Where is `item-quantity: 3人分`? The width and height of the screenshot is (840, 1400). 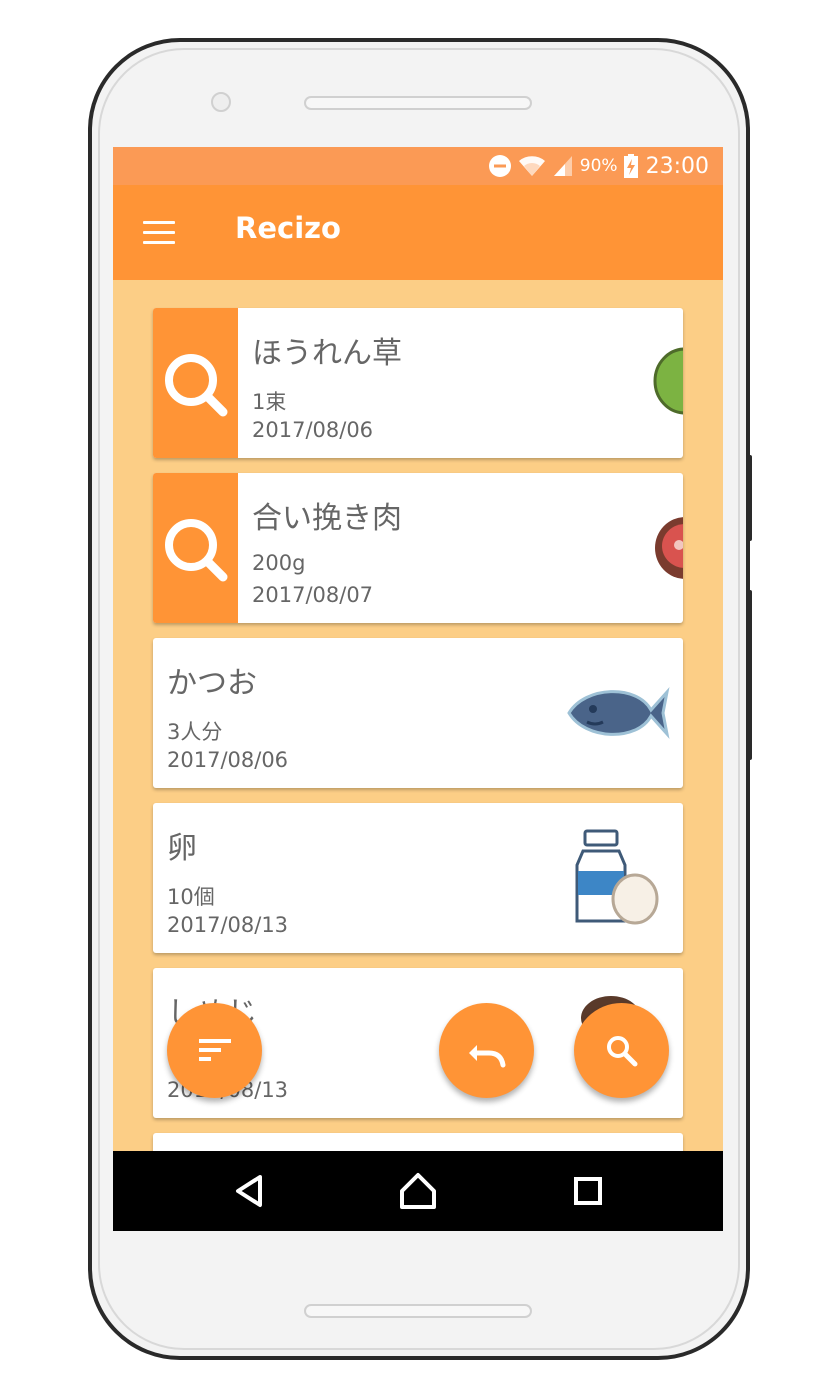
item-quantity: 3人分 is located at coordinates (195, 732).